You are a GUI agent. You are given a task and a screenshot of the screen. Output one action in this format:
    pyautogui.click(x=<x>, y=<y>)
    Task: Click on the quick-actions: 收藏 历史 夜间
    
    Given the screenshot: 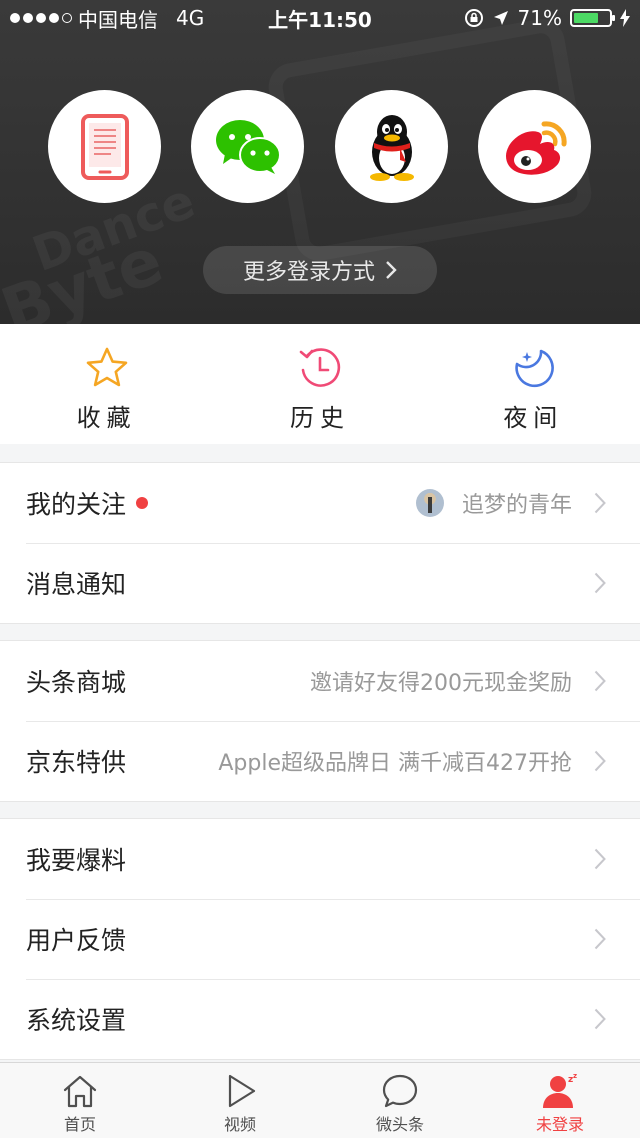 What is the action you would take?
    pyautogui.click(x=320, y=384)
    